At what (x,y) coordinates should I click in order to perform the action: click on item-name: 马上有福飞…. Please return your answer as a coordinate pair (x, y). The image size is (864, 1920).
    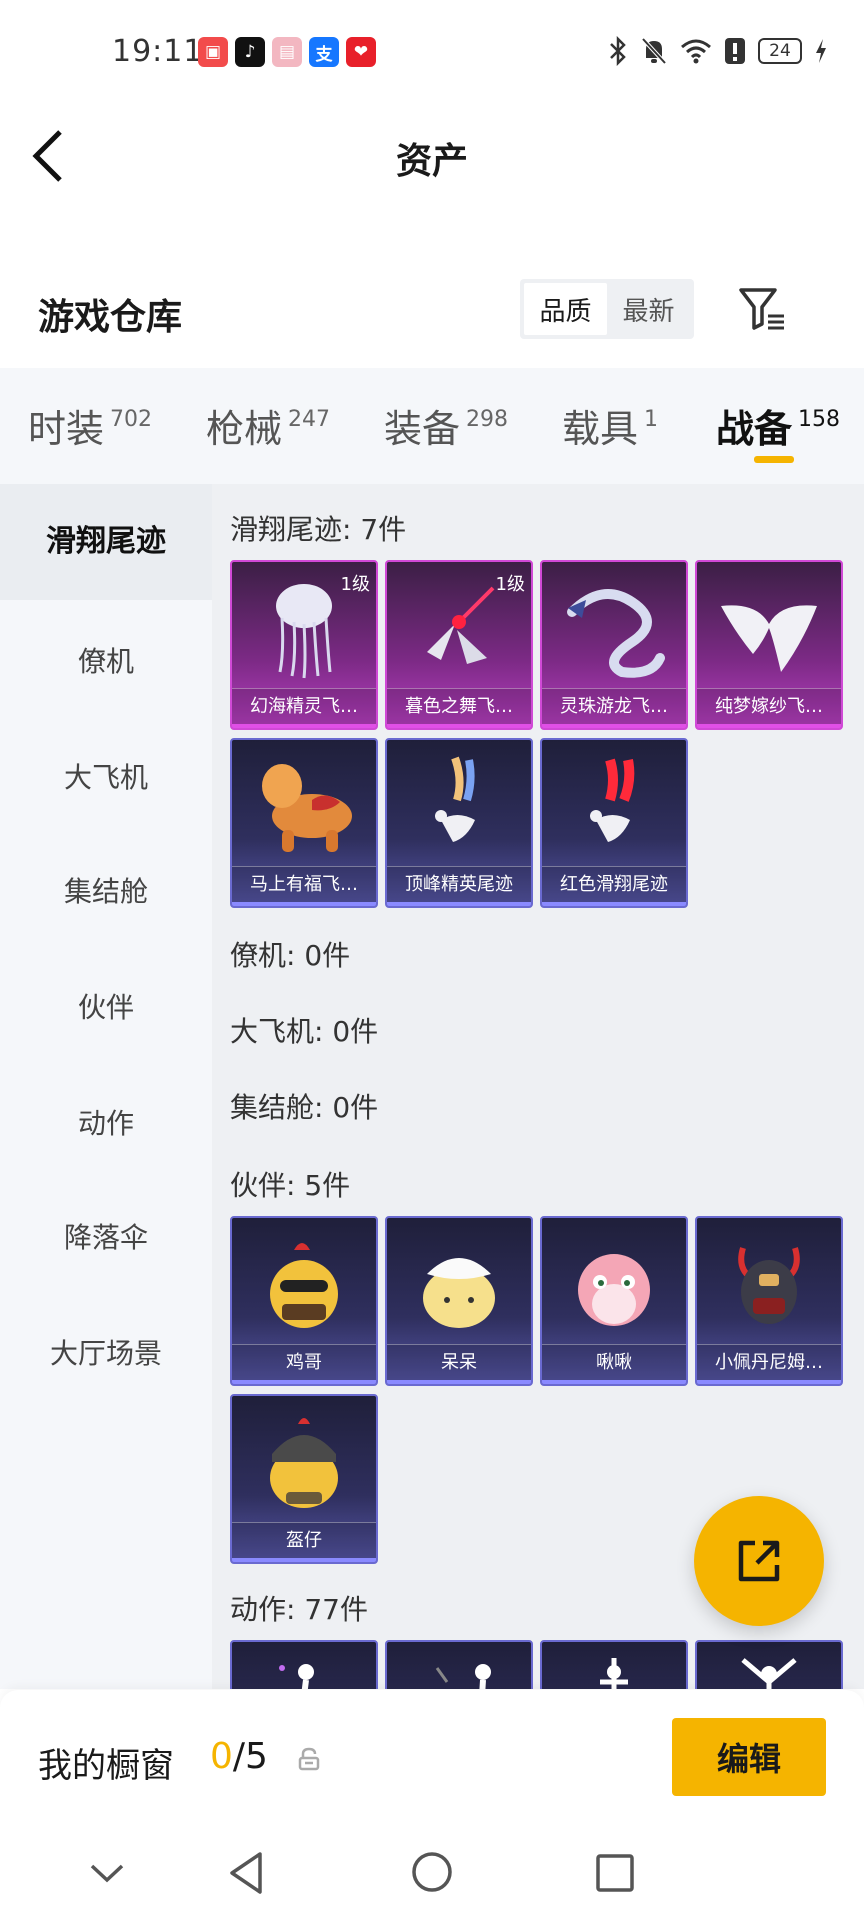
    Looking at the image, I should click on (304, 884).